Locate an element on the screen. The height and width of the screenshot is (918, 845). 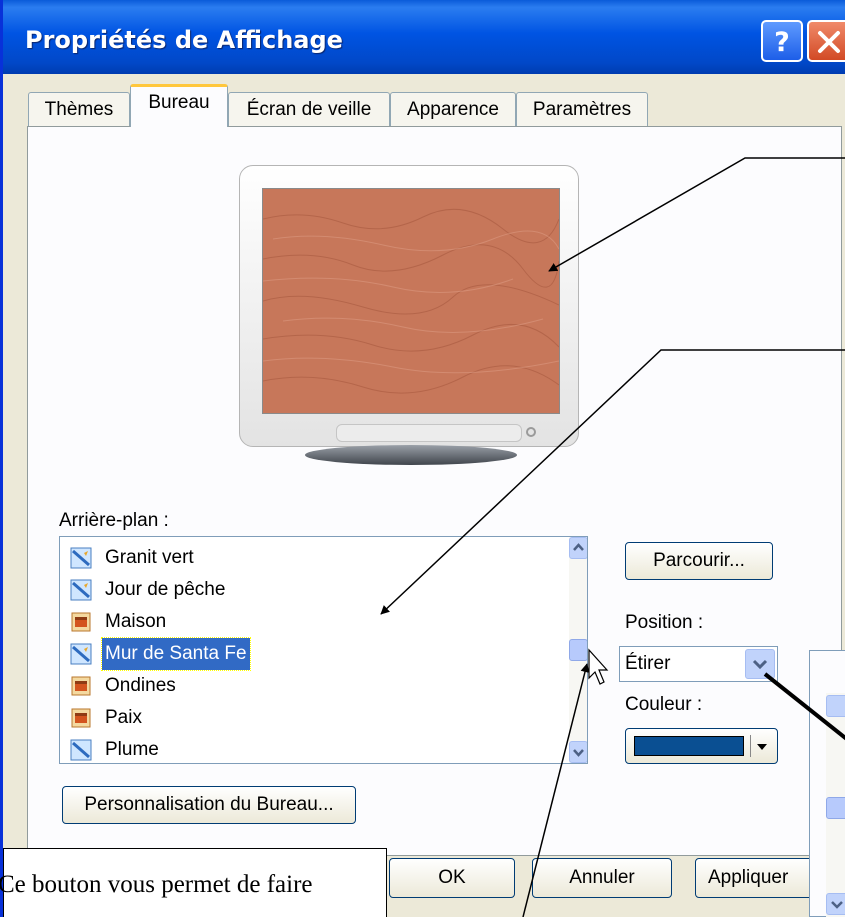
apply-button: Appliquer is located at coordinates (754, 878).